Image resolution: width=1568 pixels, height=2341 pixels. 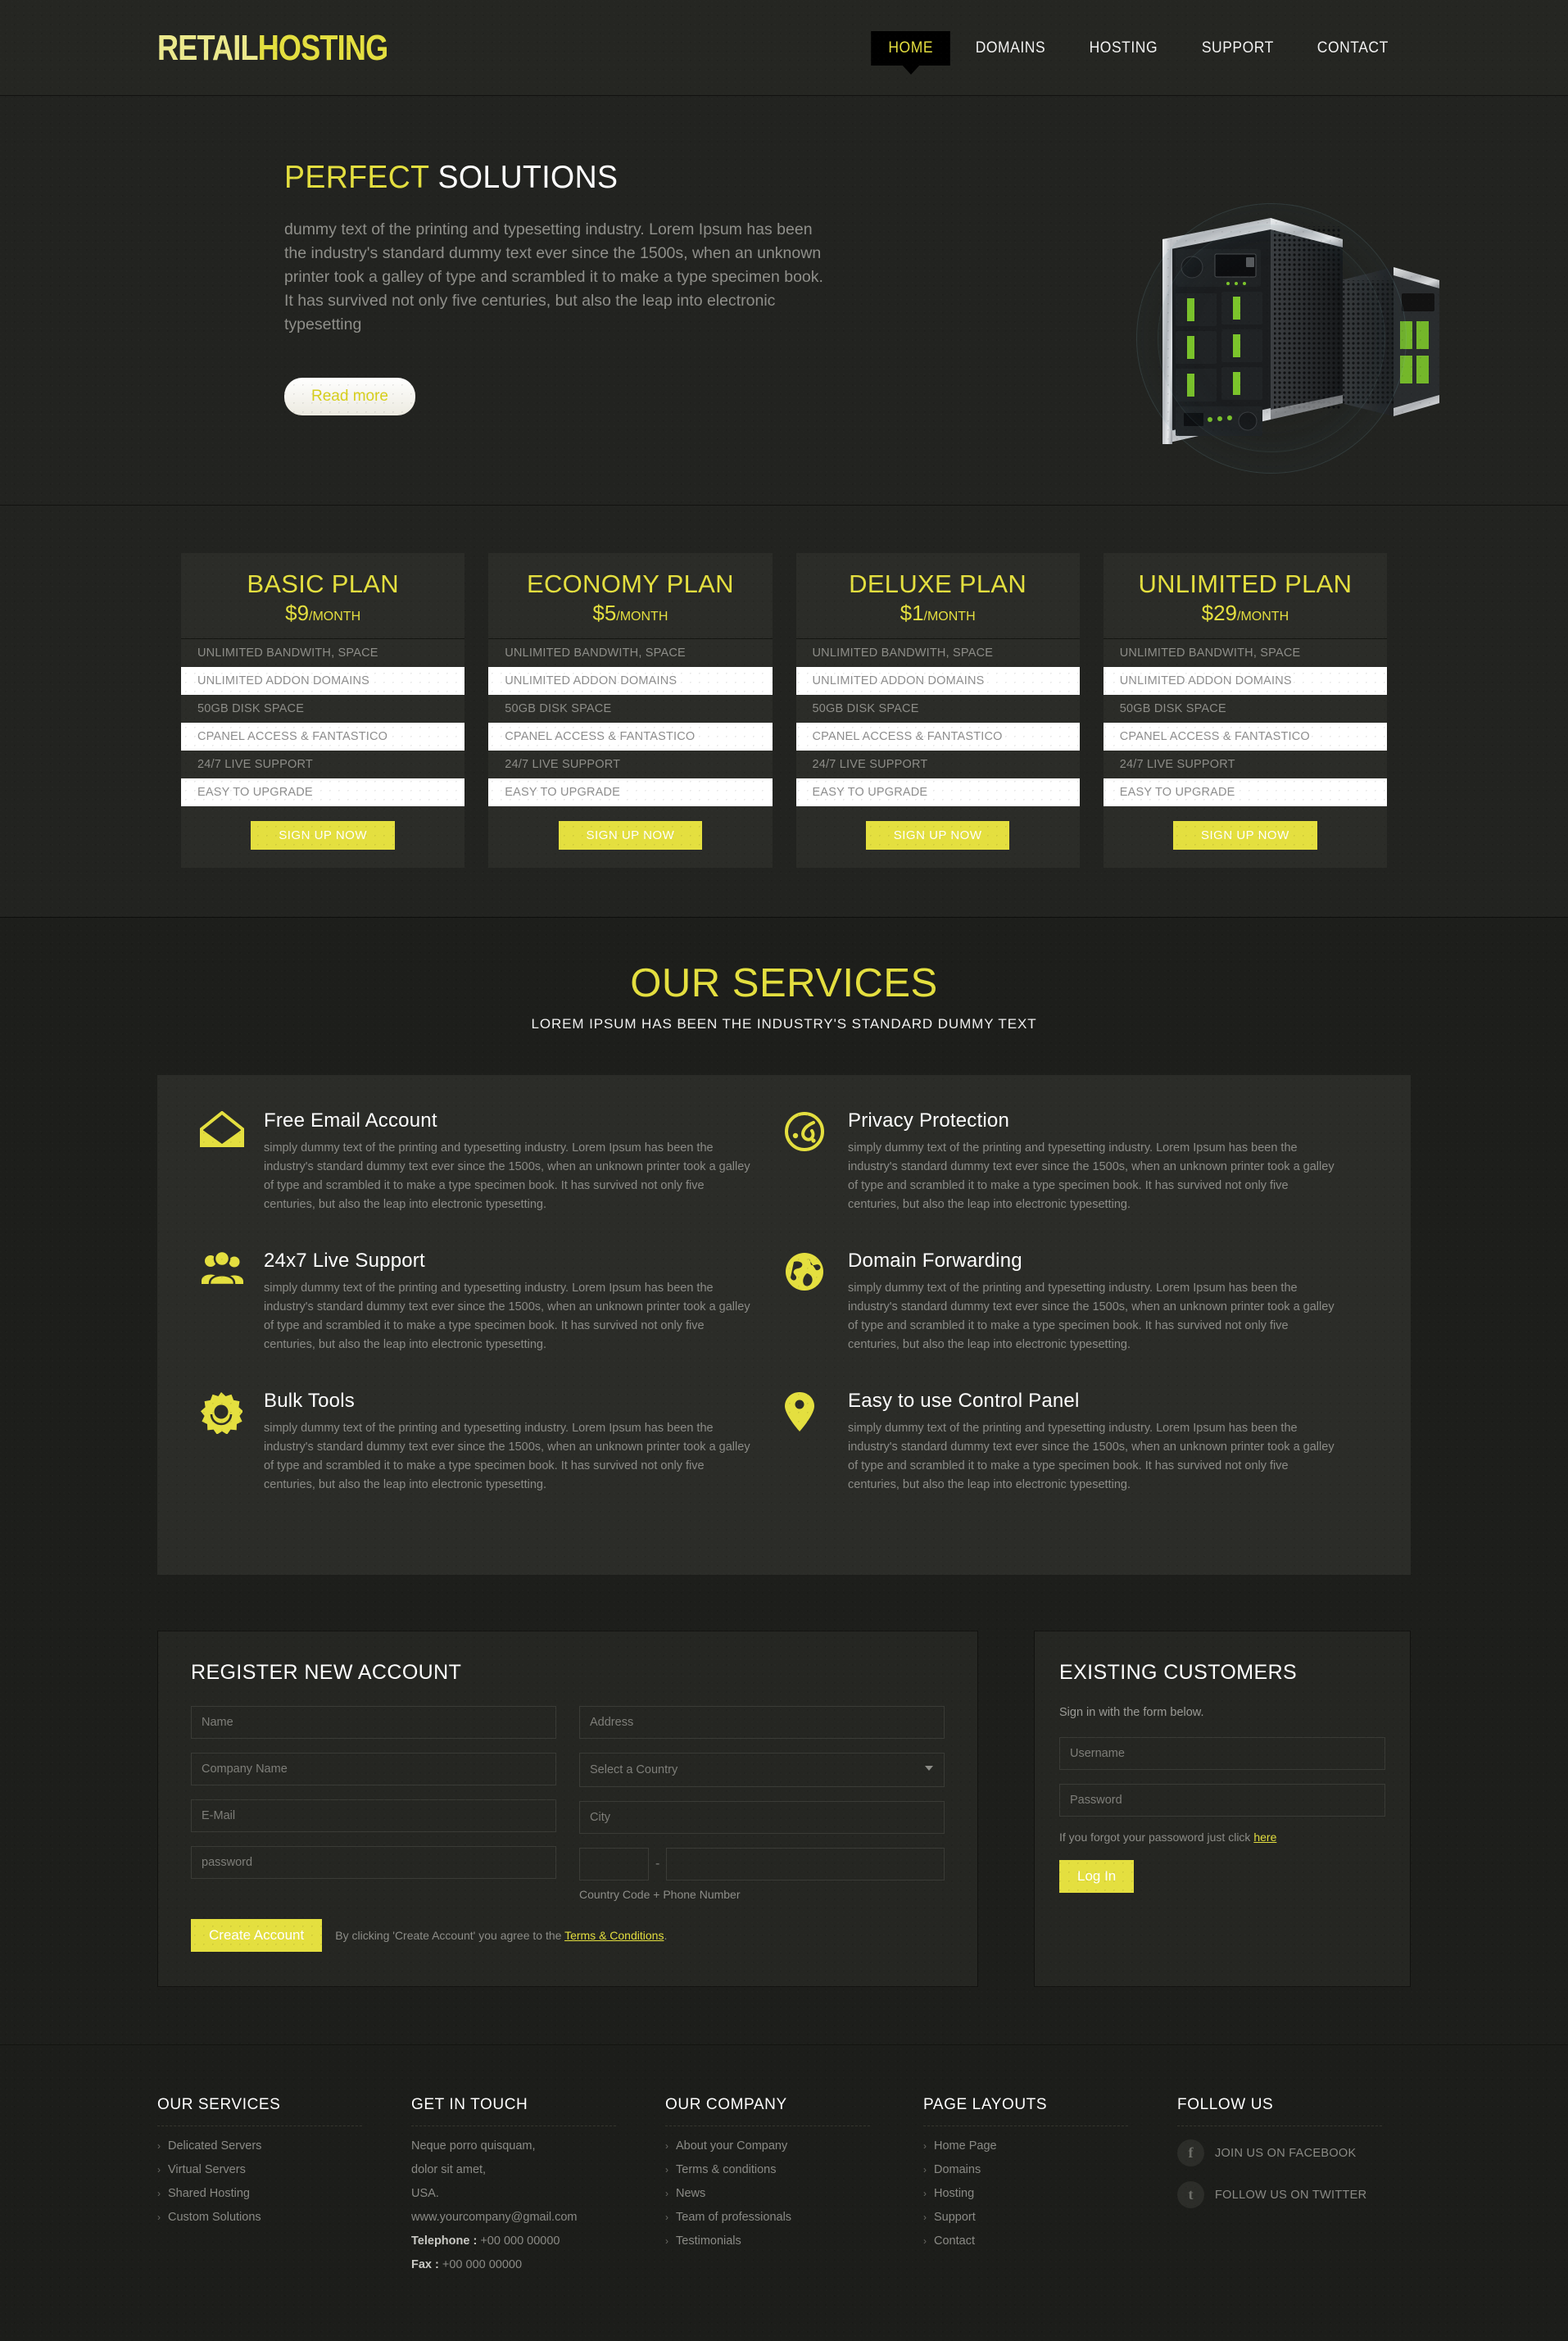 What do you see at coordinates (259, 2111) in the screenshot?
I see `footer-heading: OUR SERVICES` at bounding box center [259, 2111].